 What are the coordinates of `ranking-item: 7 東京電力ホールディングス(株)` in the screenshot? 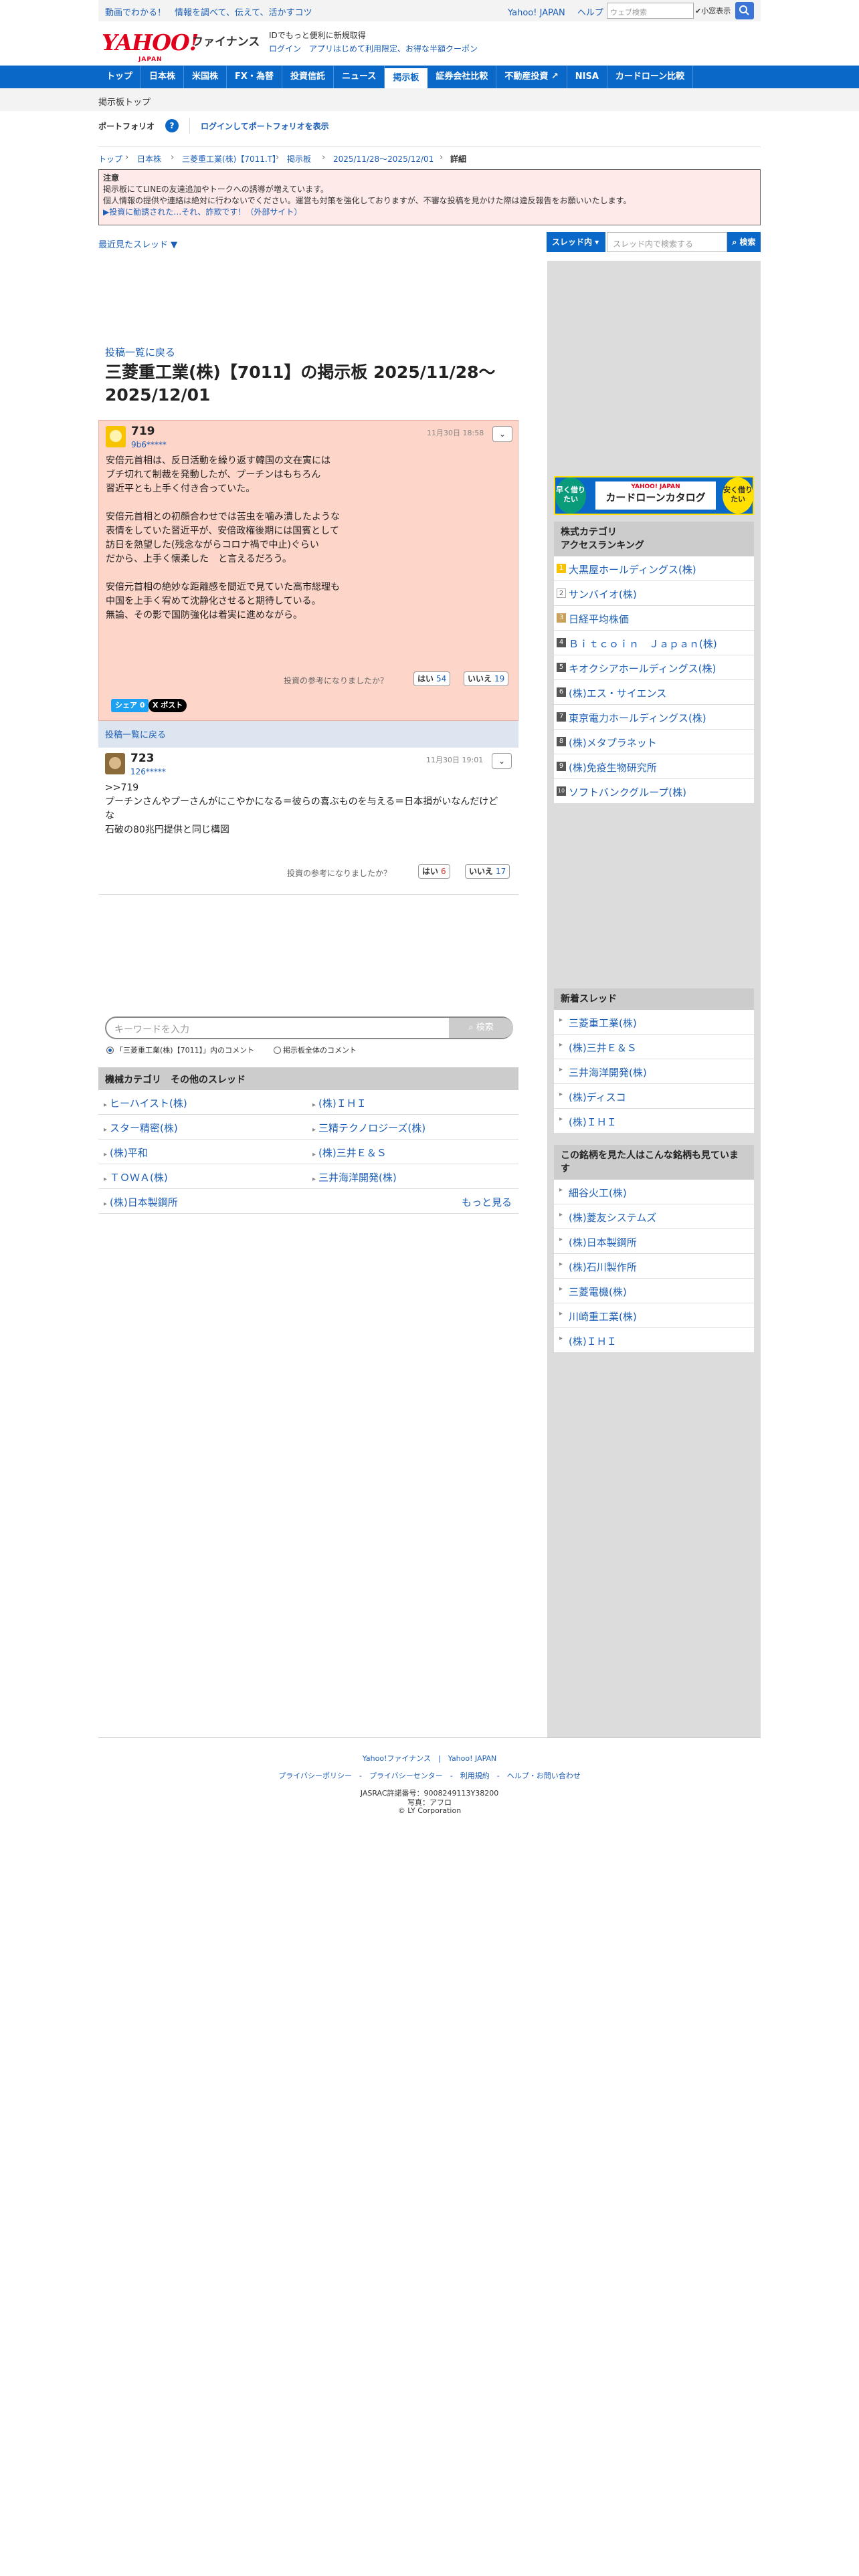 It's located at (654, 717).